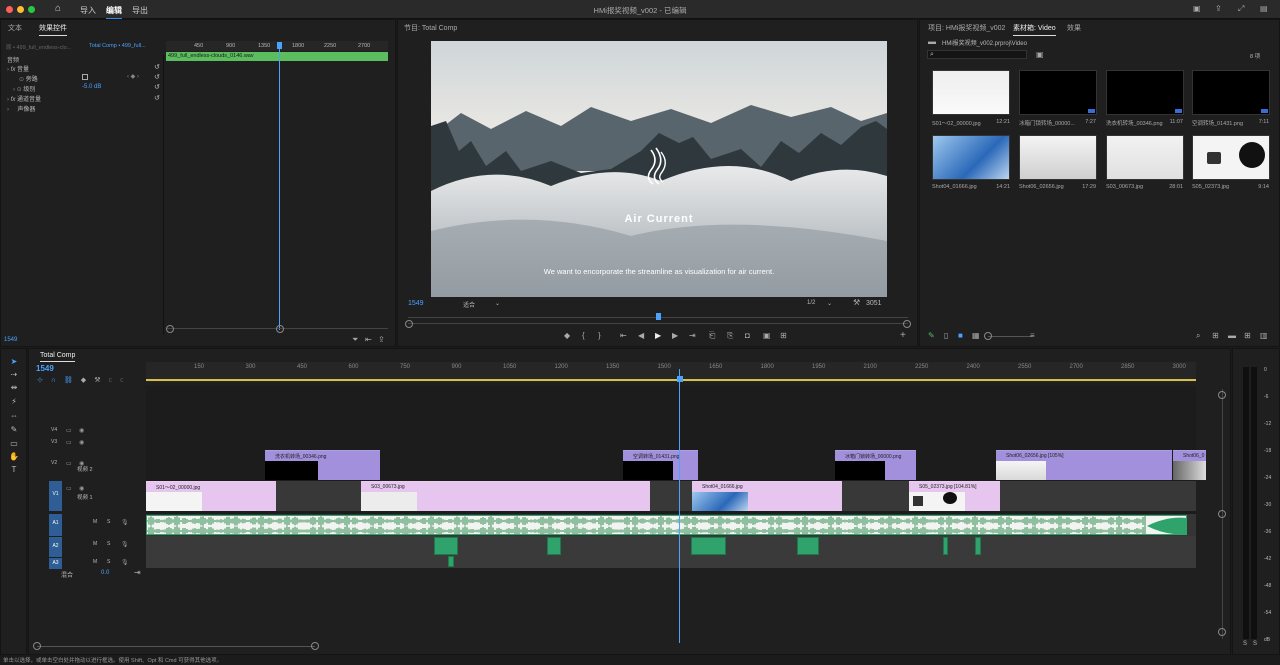 The width and height of the screenshot is (1280, 665). Describe the element at coordinates (730, 336) in the screenshot. I see `overwrite-icon: ⎘` at that location.